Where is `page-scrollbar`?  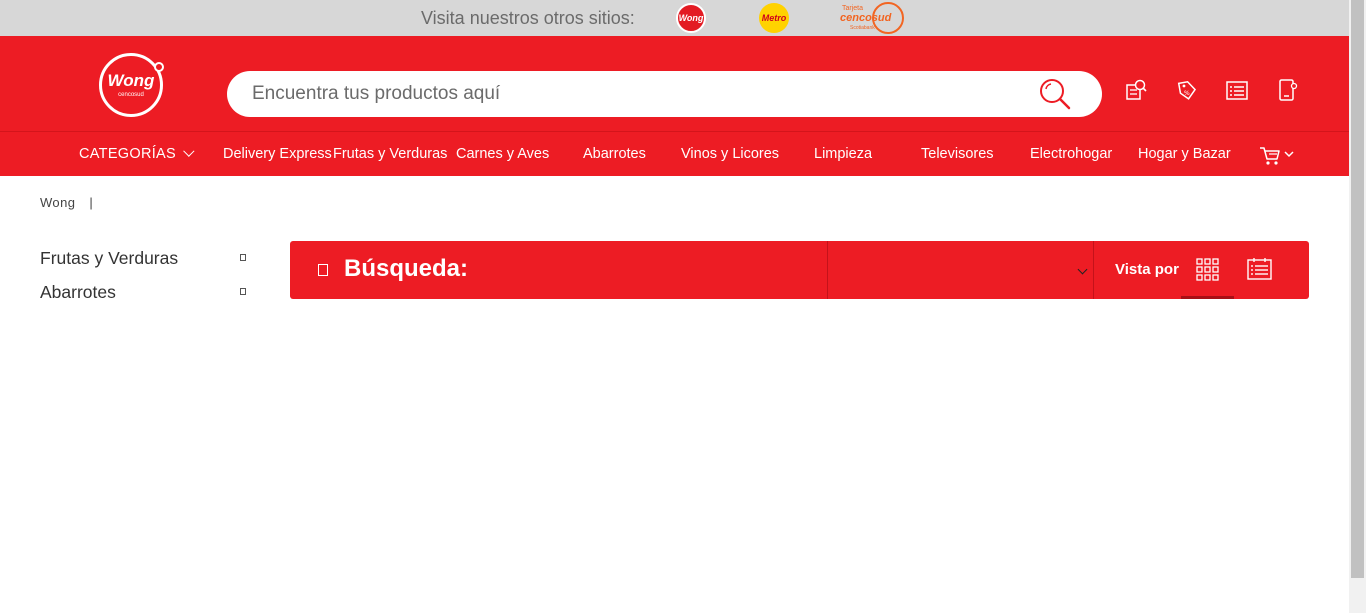 page-scrollbar is located at coordinates (1357, 306).